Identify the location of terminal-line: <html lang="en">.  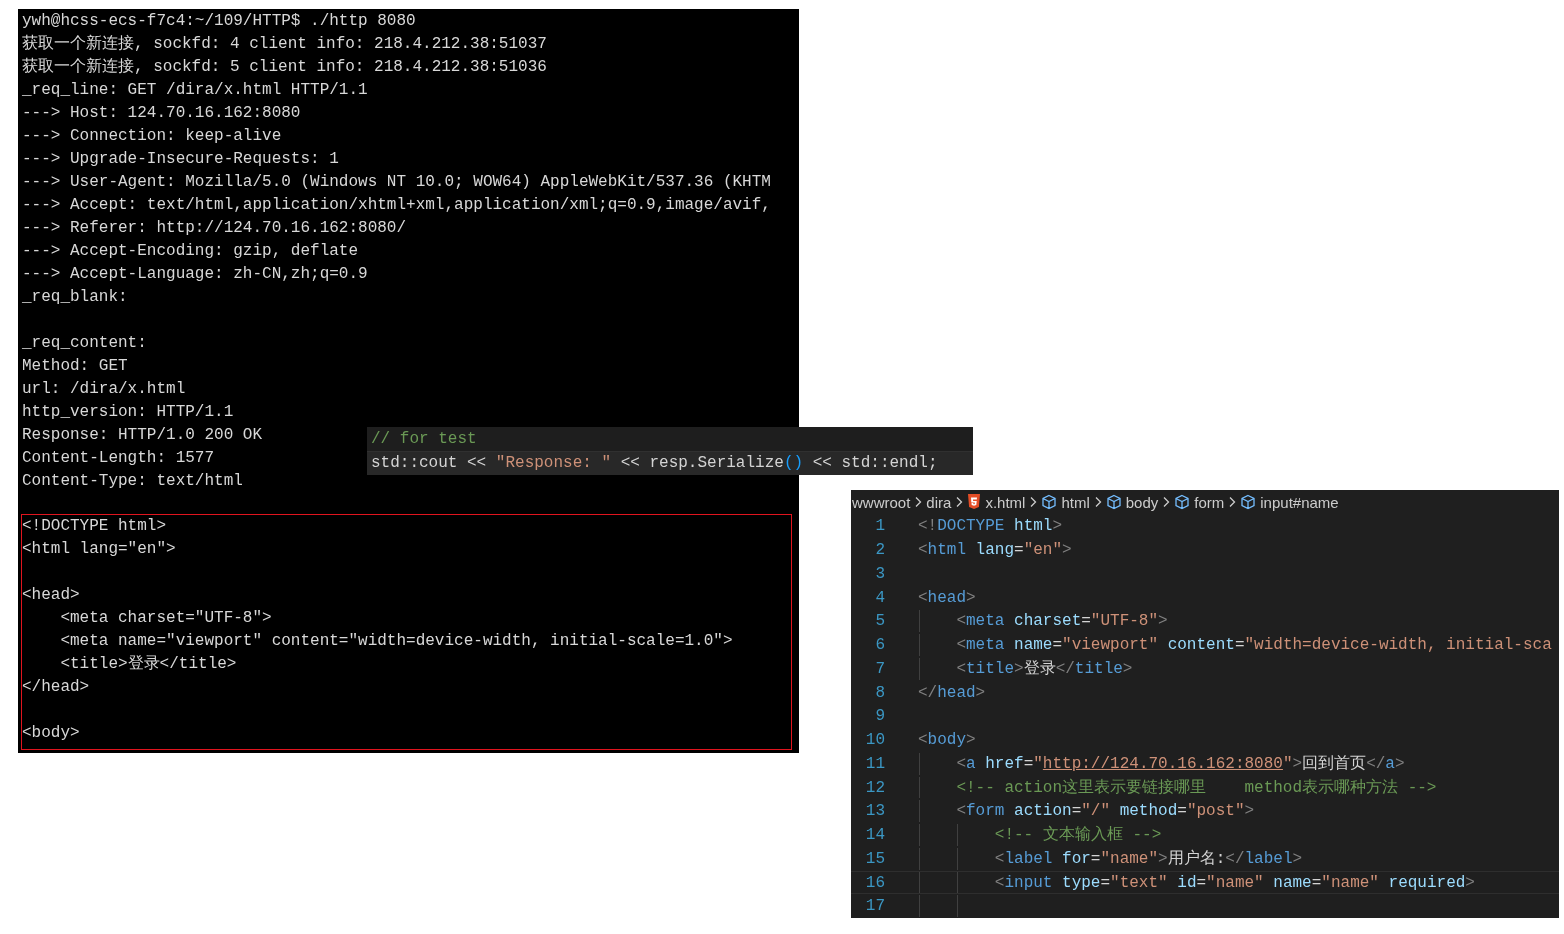
(99, 549).